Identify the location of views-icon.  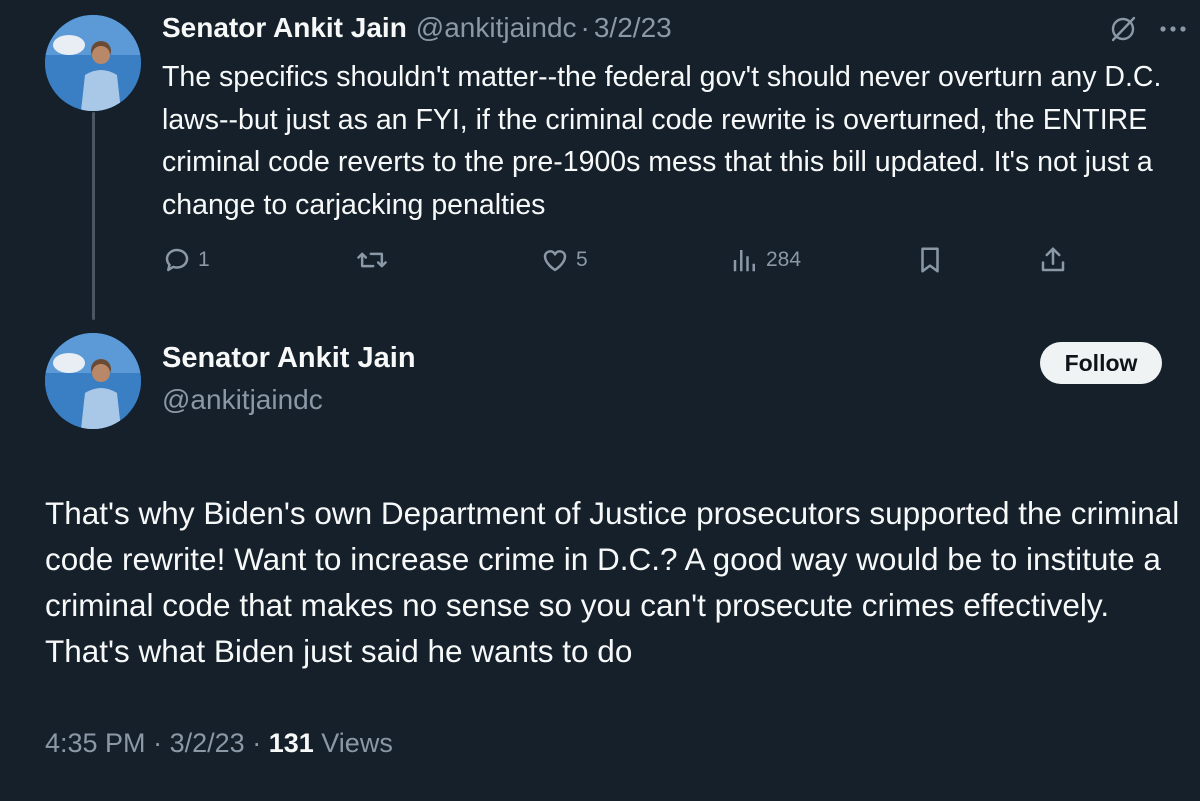
(744, 261).